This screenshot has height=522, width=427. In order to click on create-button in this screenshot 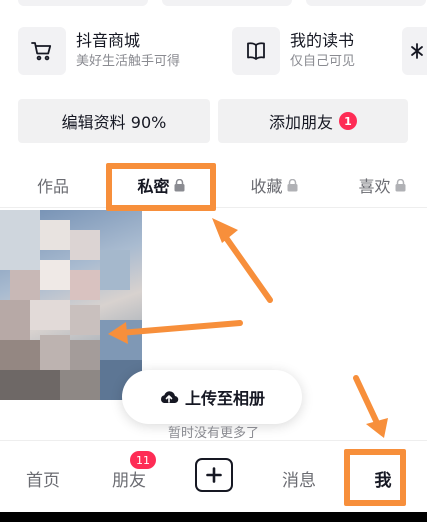, I will do `click(214, 475)`.